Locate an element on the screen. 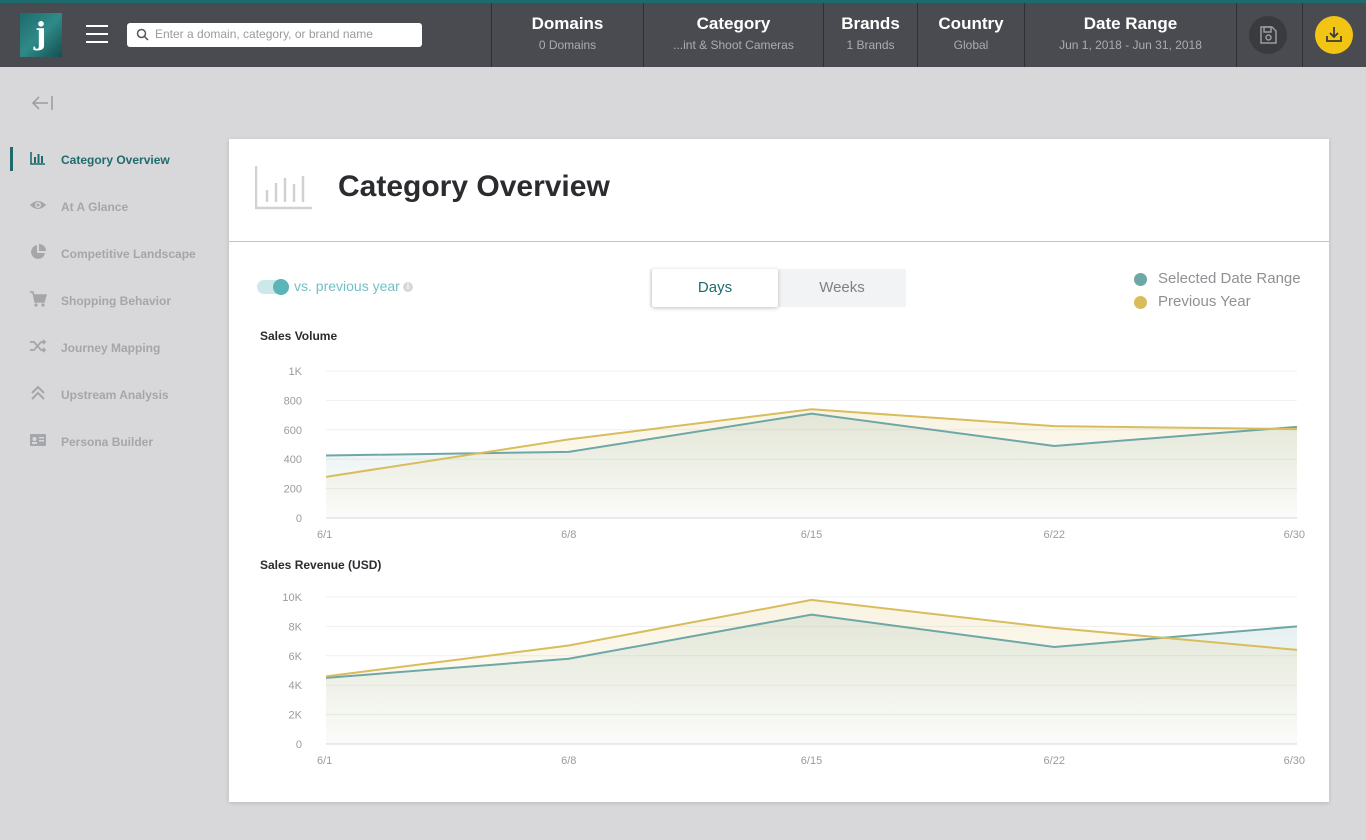  y-tick-label: 8K is located at coordinates (296, 627).